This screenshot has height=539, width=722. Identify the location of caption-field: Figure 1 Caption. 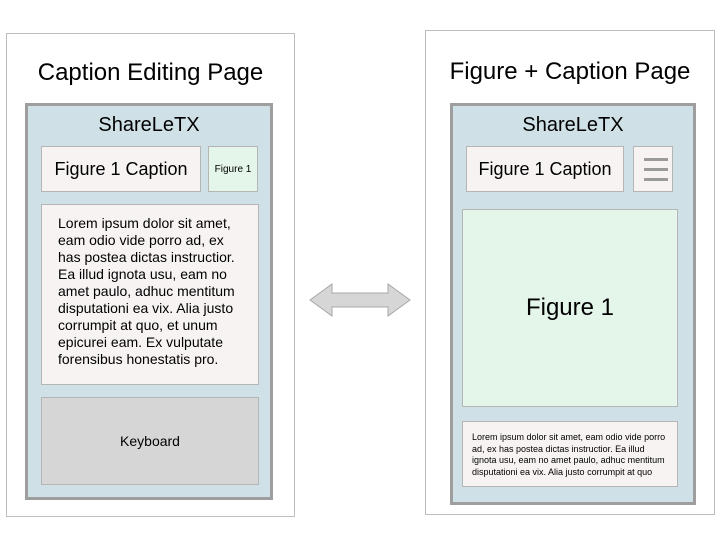
(545, 169).